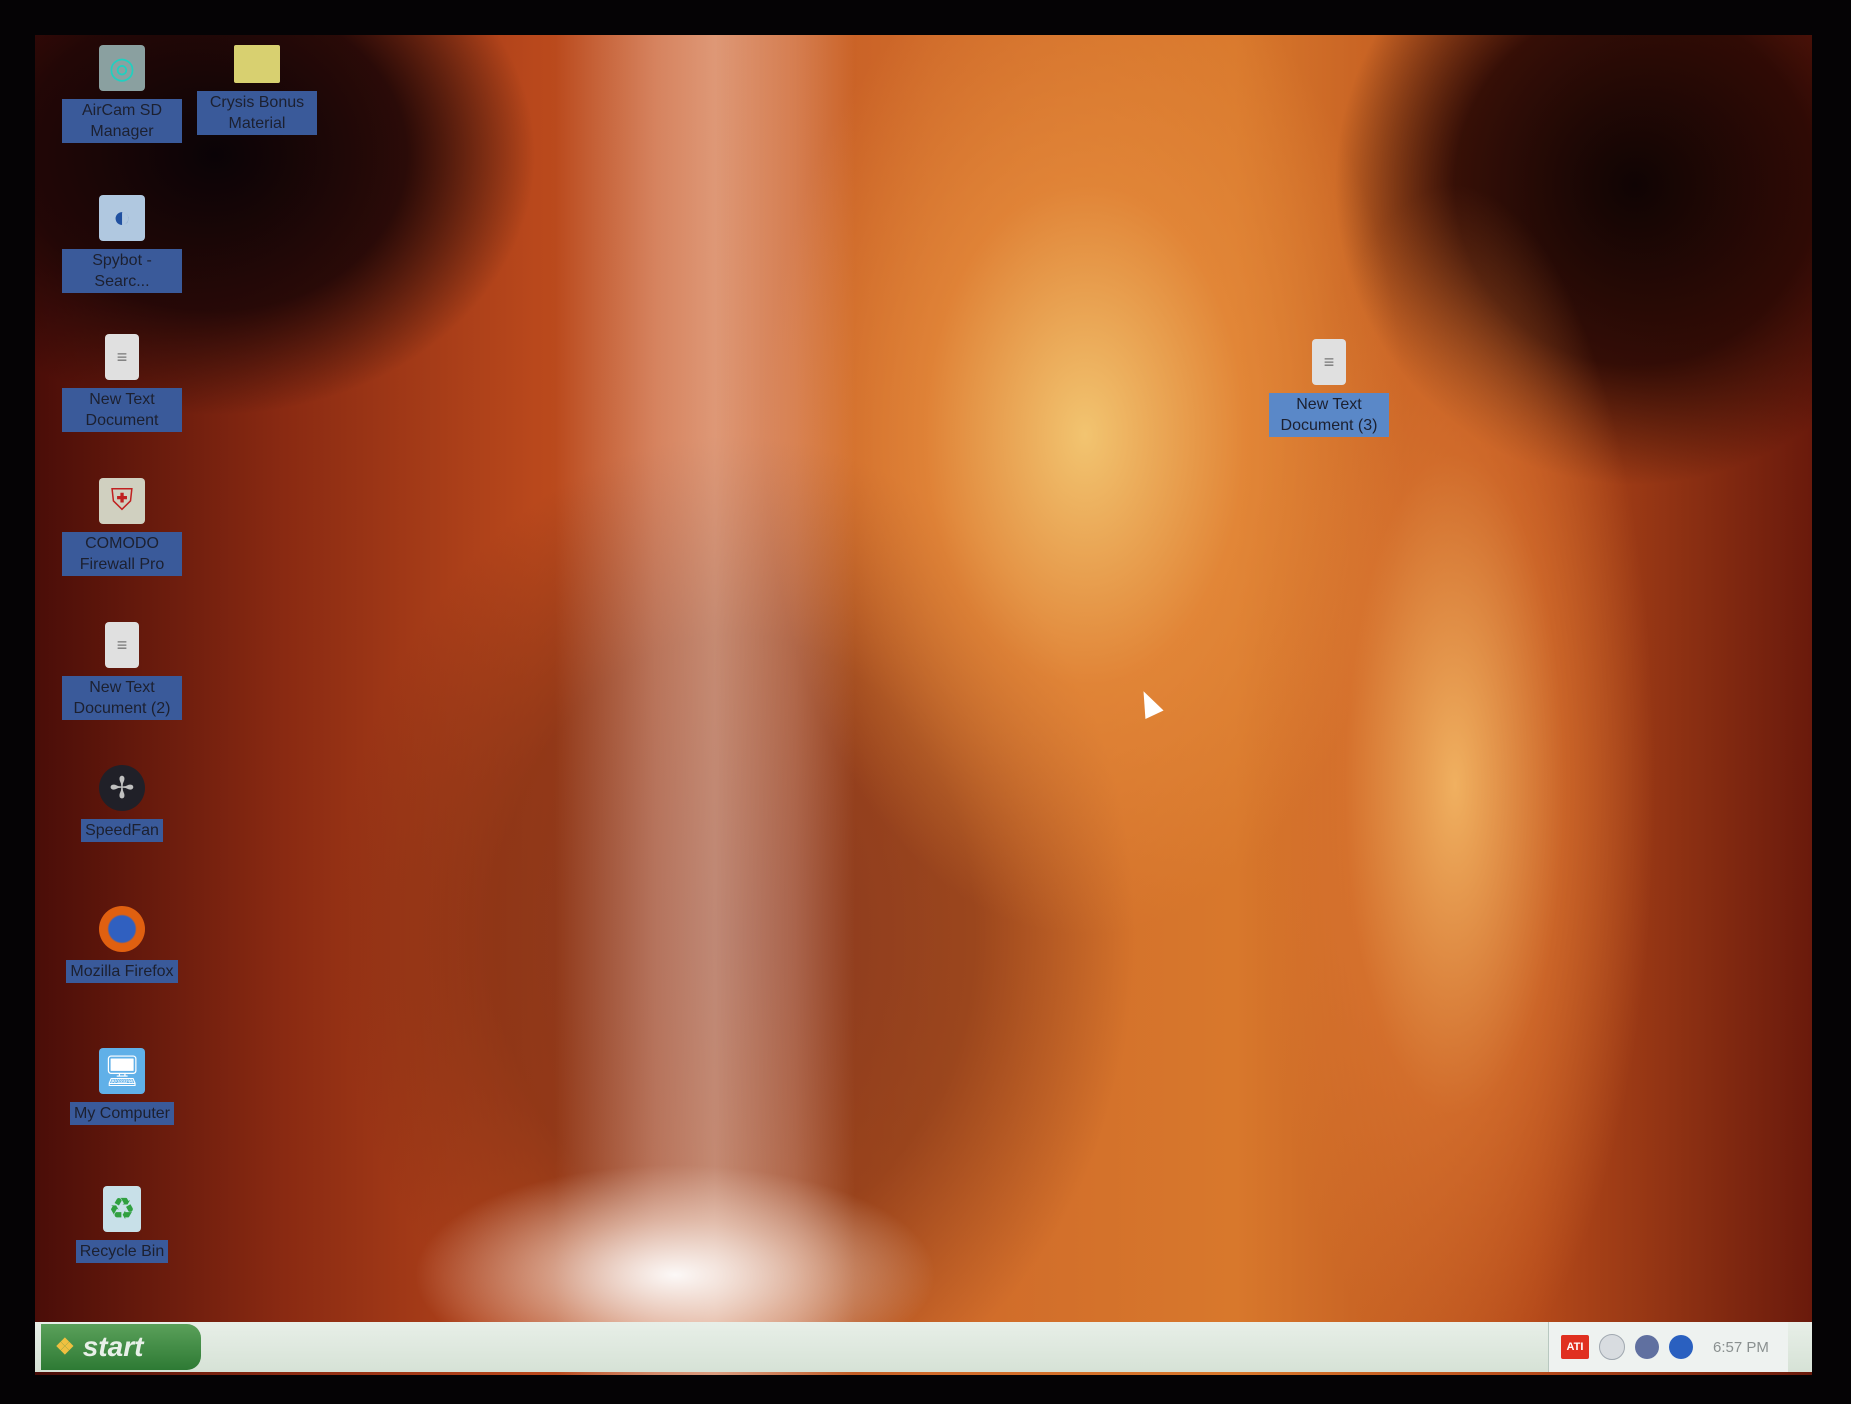  I want to click on windows-logo-icon: ❖, so click(65, 1346).